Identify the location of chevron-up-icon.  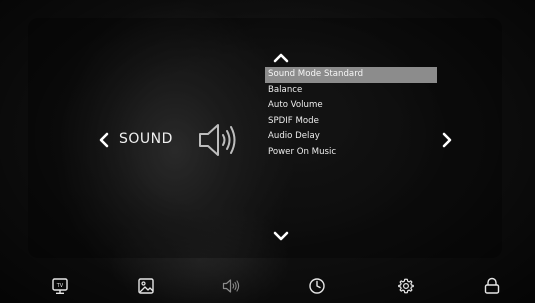
(281, 58).